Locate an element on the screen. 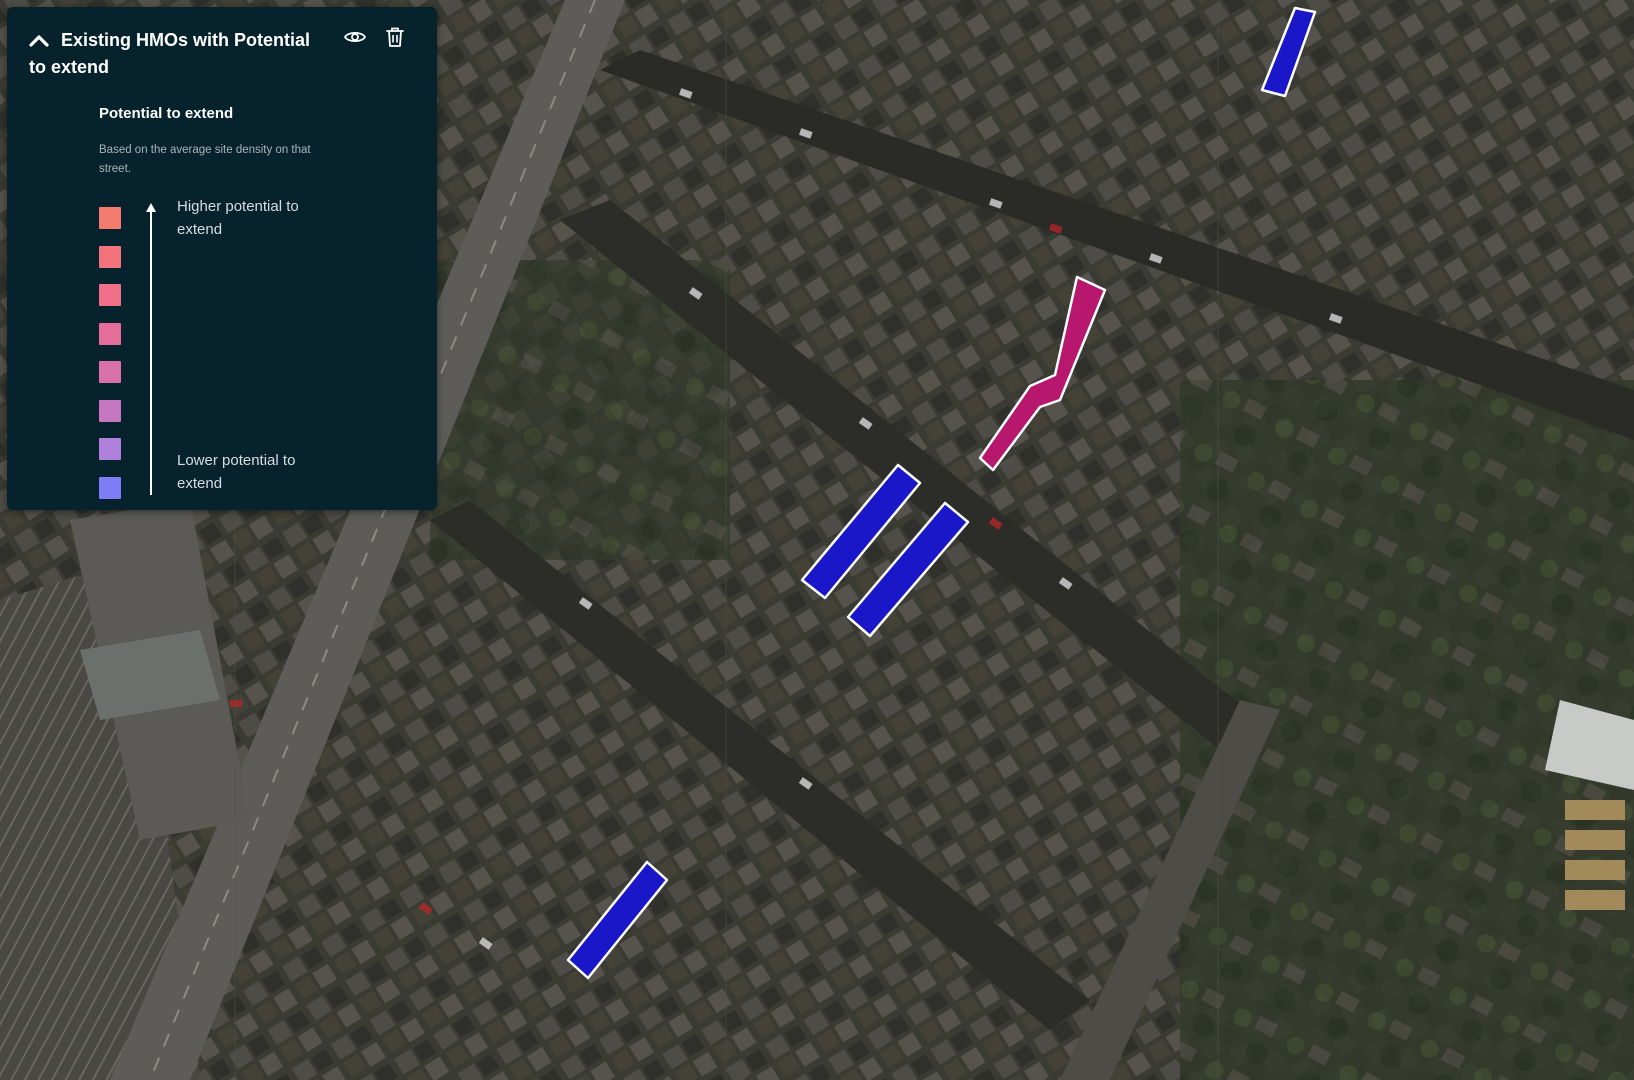 The width and height of the screenshot is (1634, 1080). panel-header: Existing HMOs with Potential to extend is located at coordinates (189, 54).